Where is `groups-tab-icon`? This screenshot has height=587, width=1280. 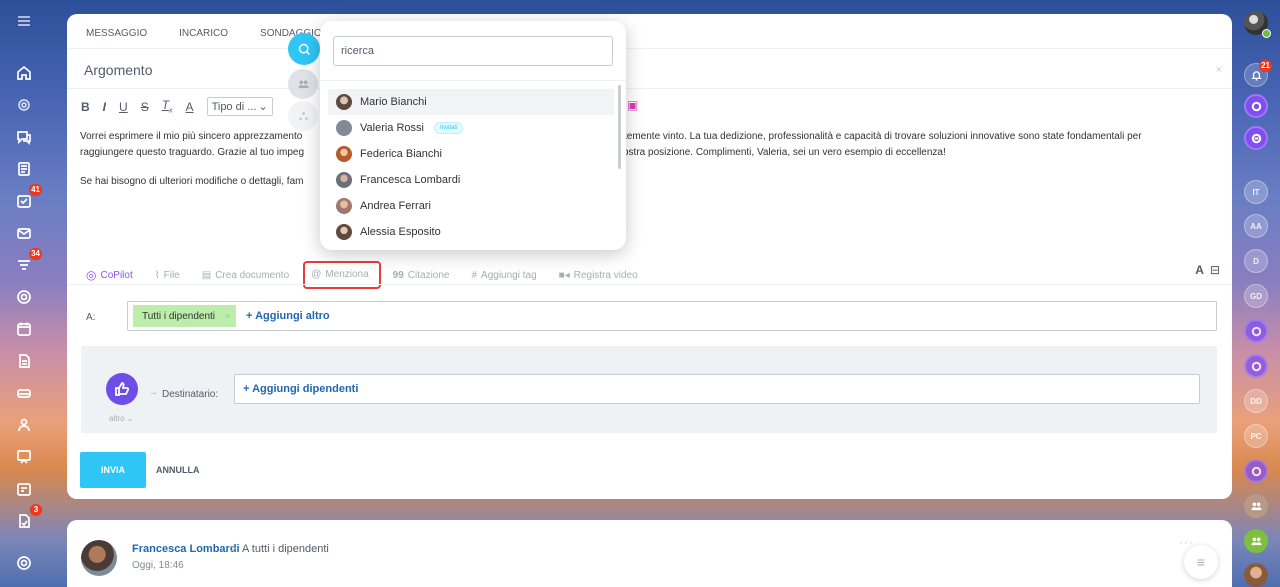
groups-tab-icon is located at coordinates (303, 116).